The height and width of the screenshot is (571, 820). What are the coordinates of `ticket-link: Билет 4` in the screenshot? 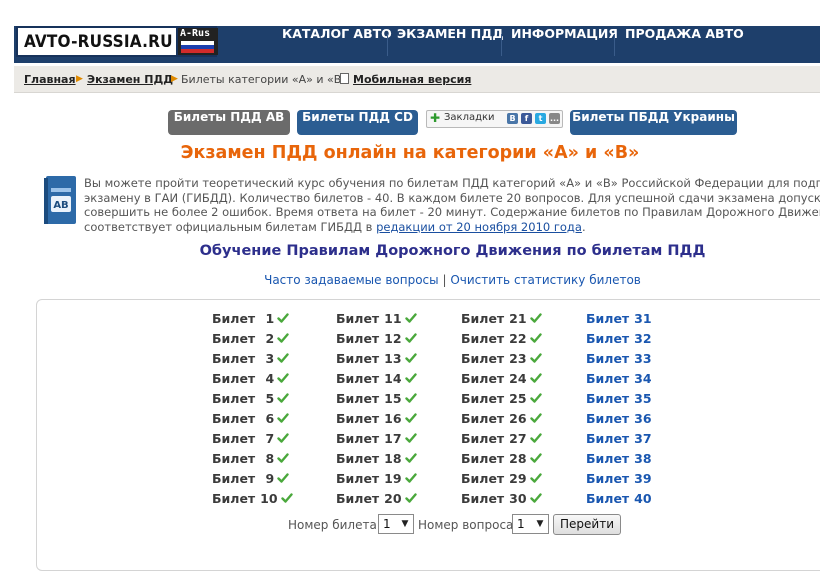 It's located at (250, 379).